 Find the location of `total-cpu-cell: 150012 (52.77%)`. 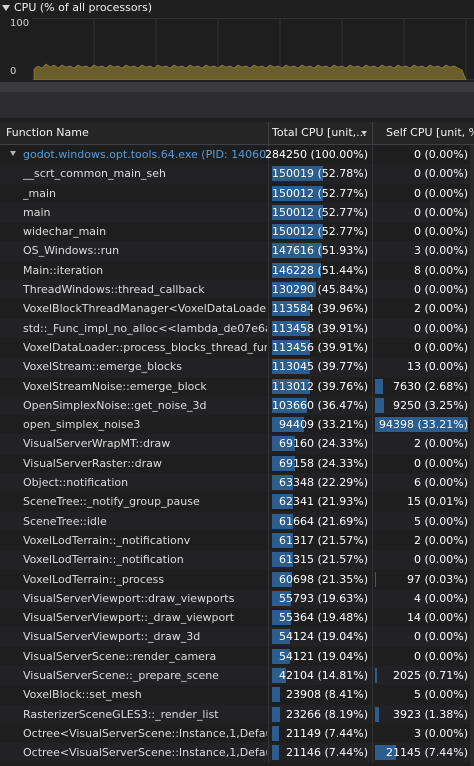

total-cpu-cell: 150012 (52.77%) is located at coordinates (319, 212).